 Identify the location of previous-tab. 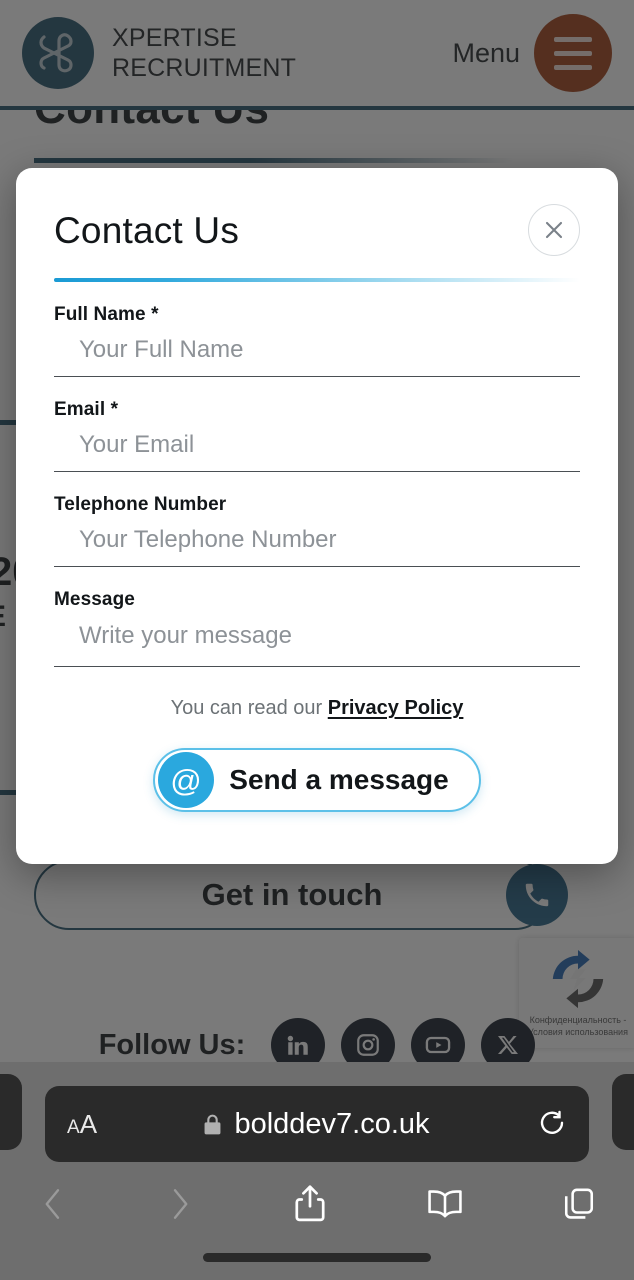
(11, 1112).